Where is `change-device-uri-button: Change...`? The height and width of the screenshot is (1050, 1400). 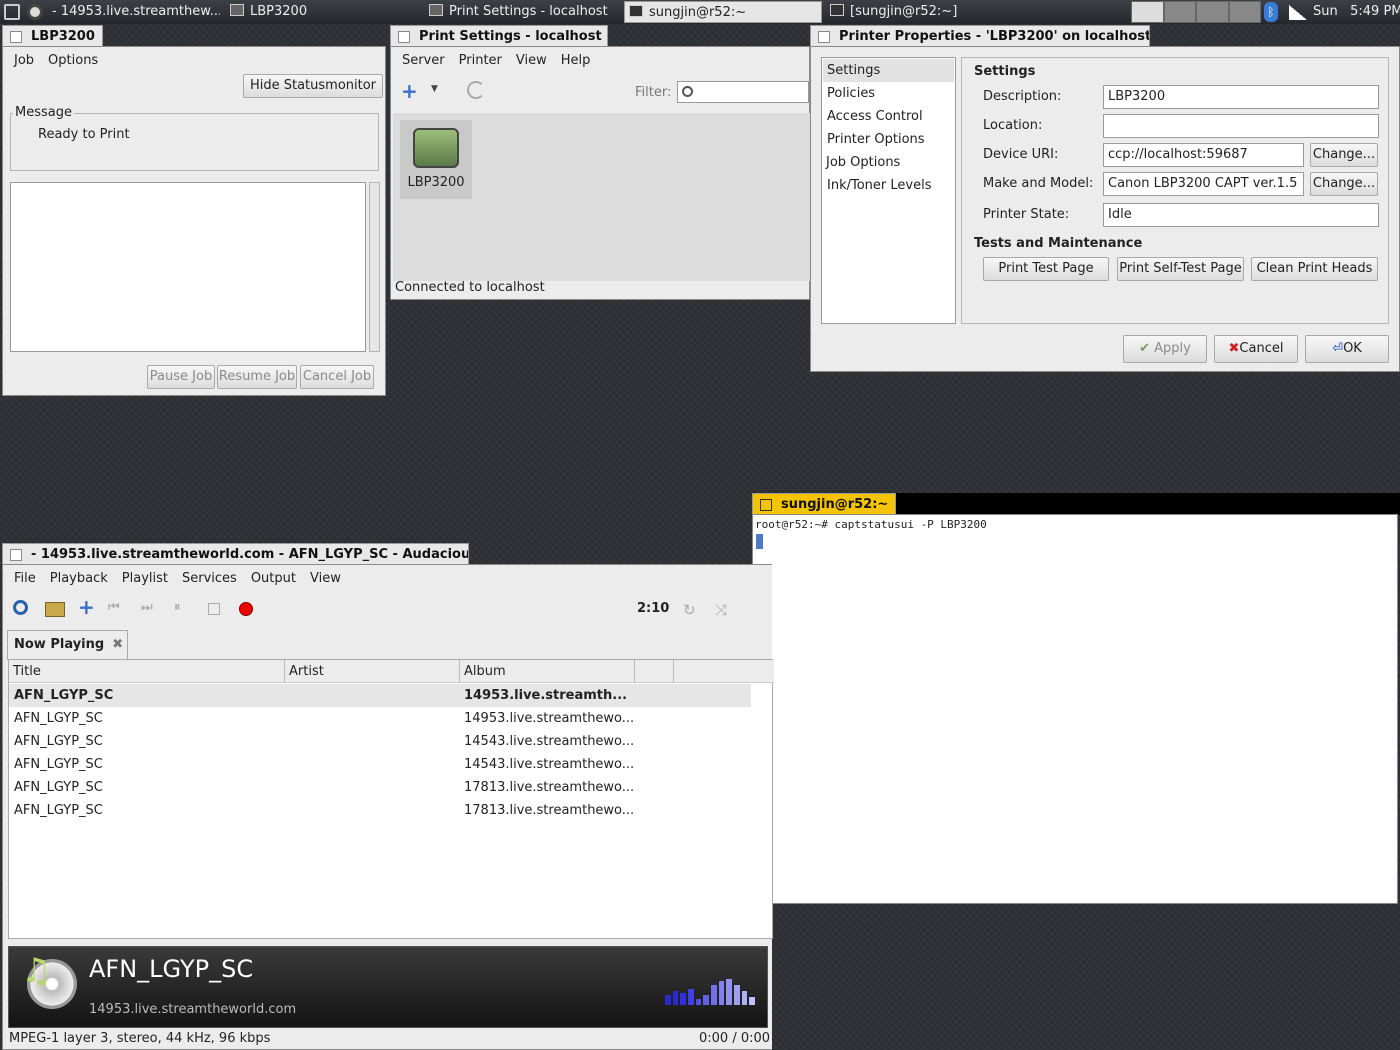
change-device-uri-button: Change... is located at coordinates (1344, 155).